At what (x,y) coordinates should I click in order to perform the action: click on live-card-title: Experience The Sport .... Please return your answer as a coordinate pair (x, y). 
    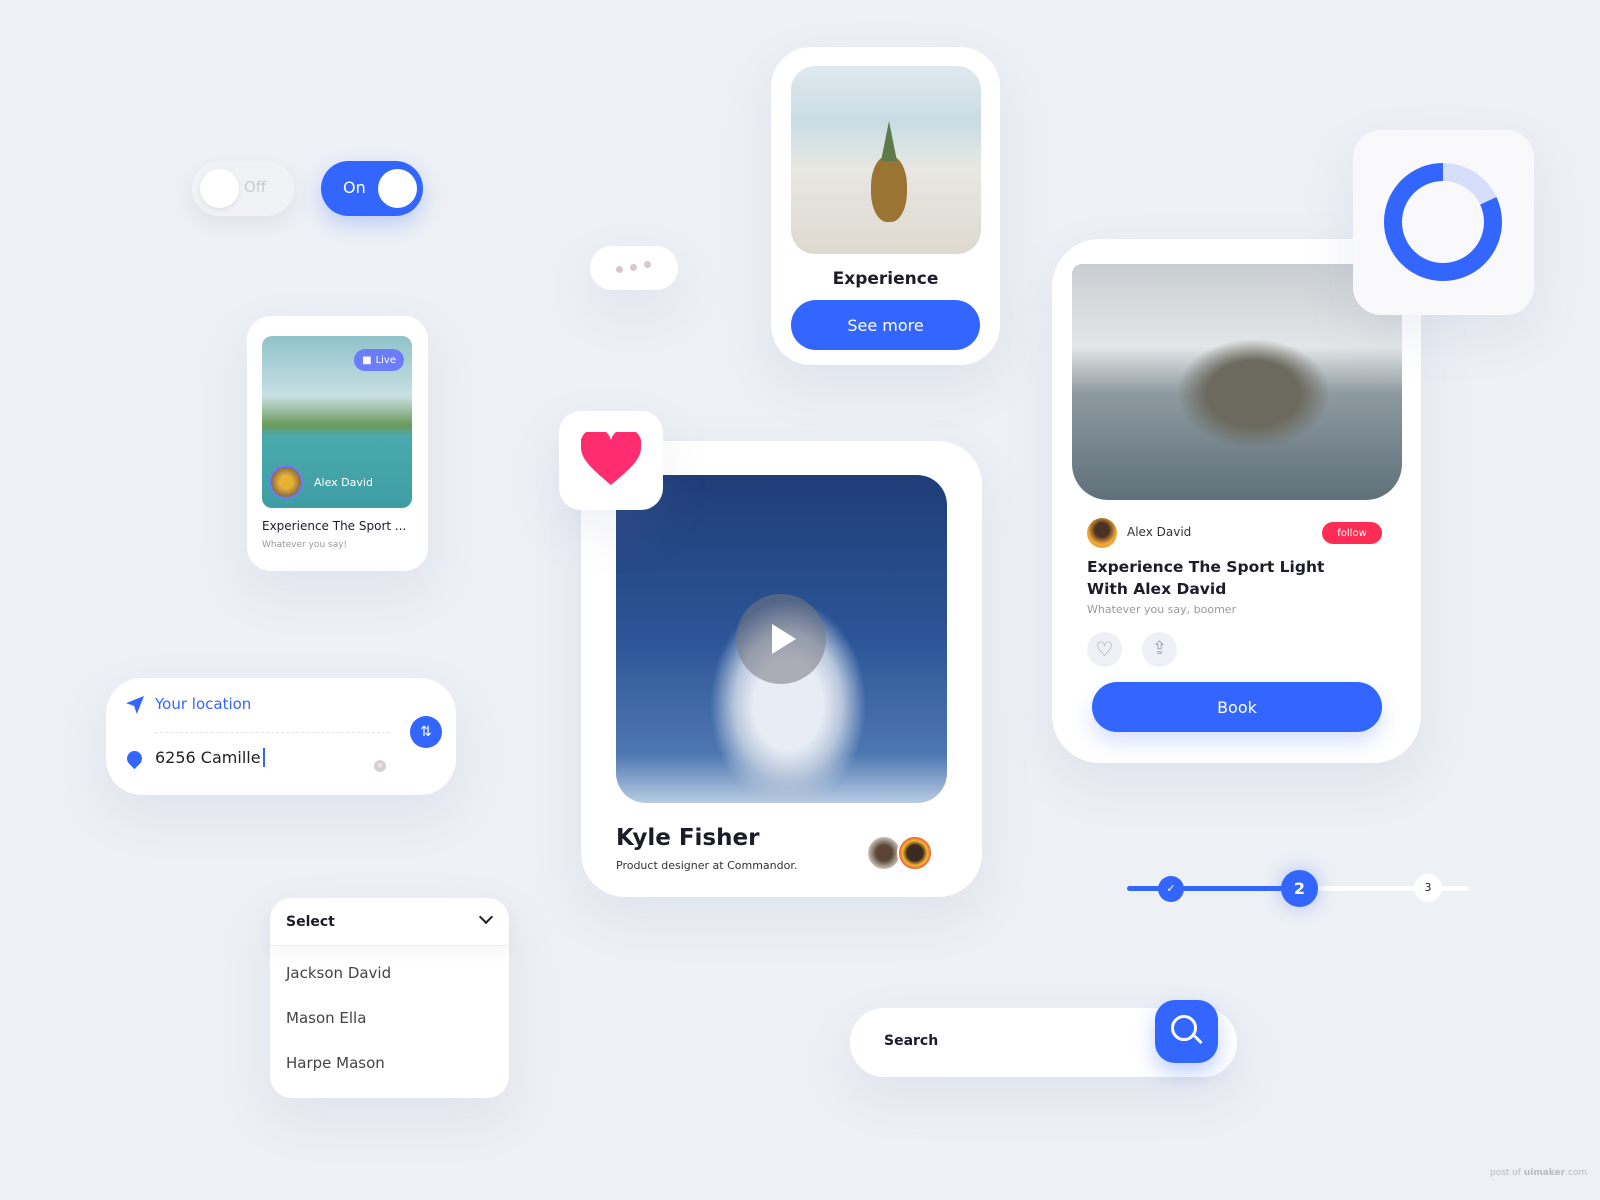
    Looking at the image, I should click on (334, 526).